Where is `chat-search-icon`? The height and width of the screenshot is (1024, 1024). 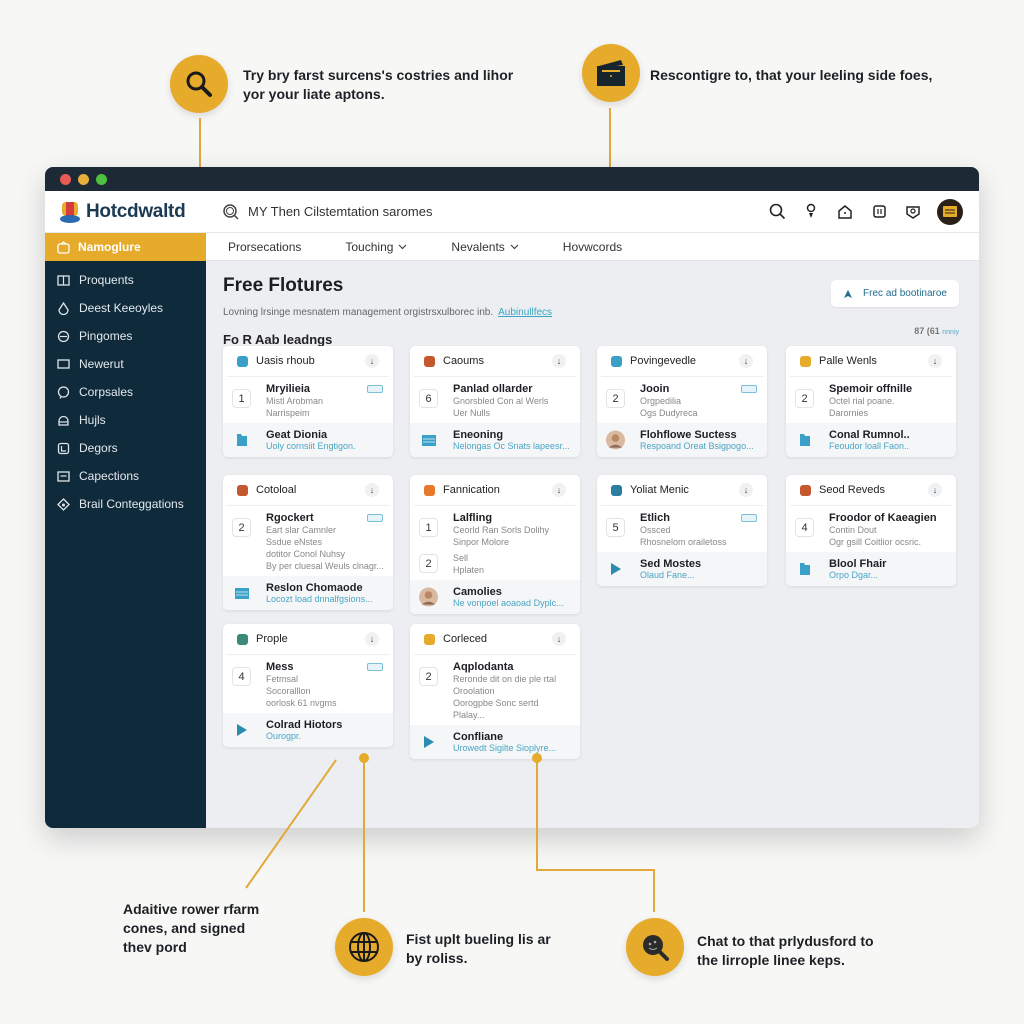
chat-search-icon is located at coordinates (656, 948).